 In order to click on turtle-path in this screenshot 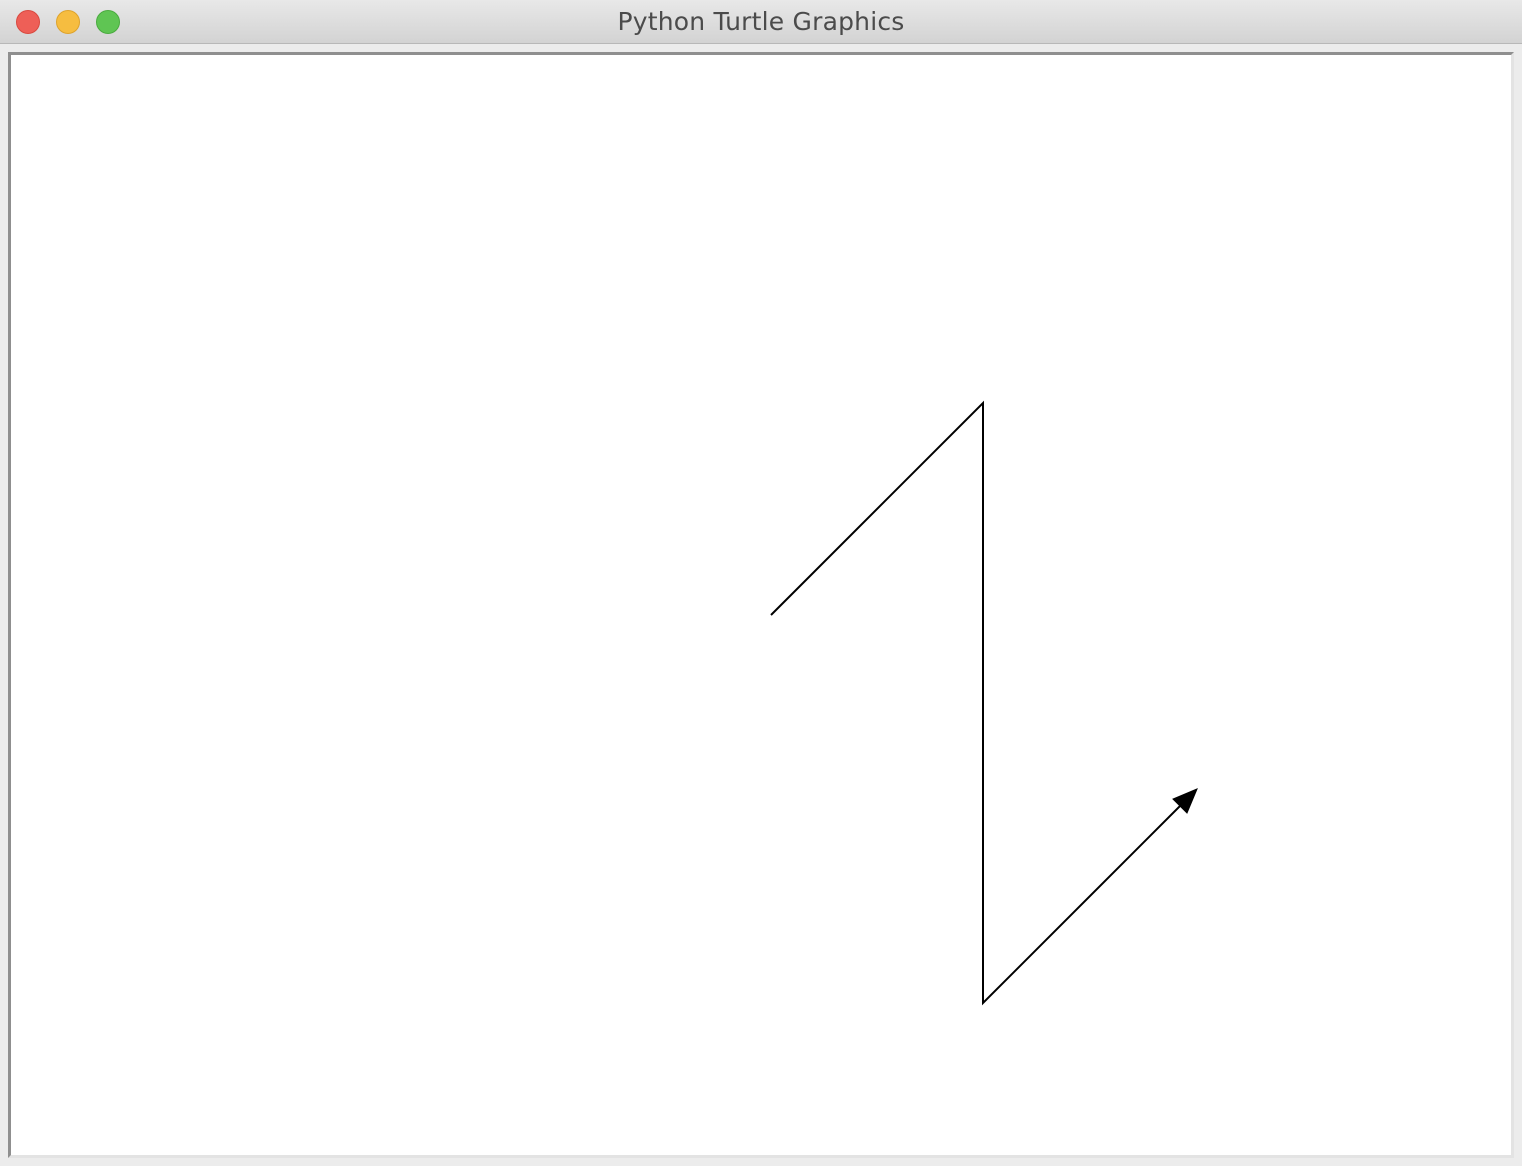, I will do `click(981, 703)`.